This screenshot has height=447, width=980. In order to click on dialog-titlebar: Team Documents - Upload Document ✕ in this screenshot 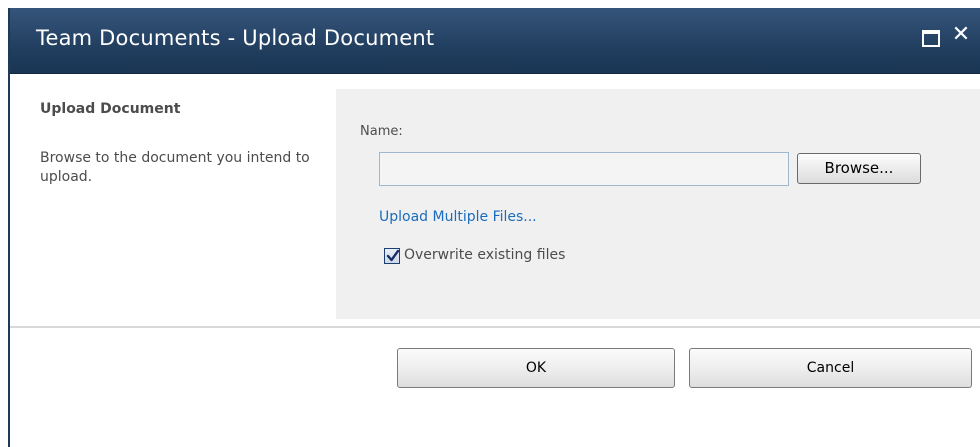, I will do `click(495, 41)`.